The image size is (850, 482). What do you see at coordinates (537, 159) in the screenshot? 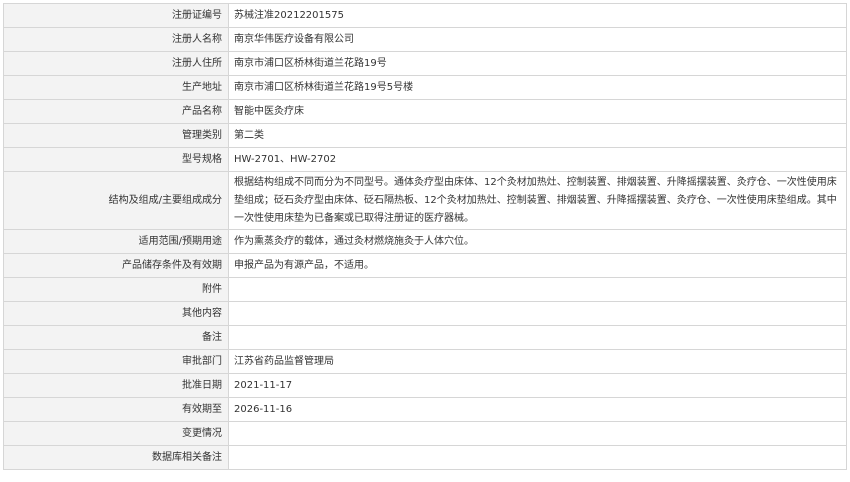
I see `field-value: HW-2701、HW-2702` at bounding box center [537, 159].